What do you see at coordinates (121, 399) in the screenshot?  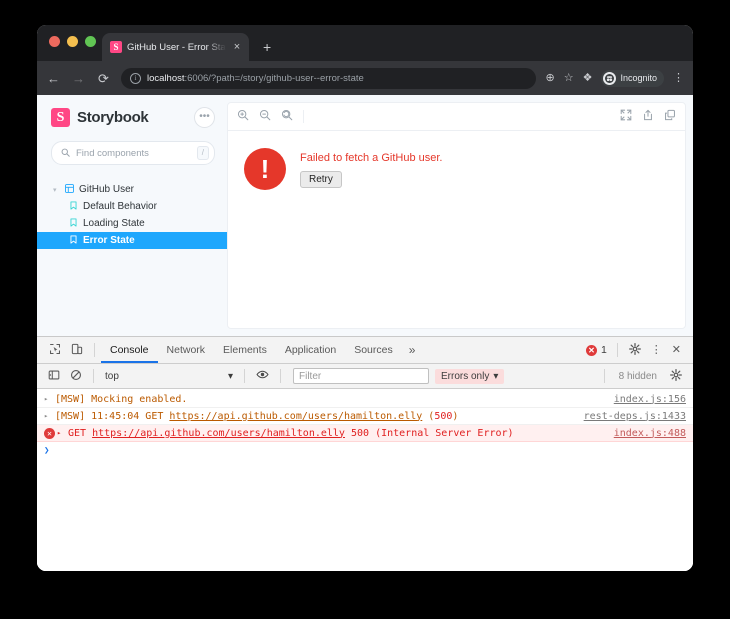 I see `console-message-text: [MSW] Mocking enabled.` at bounding box center [121, 399].